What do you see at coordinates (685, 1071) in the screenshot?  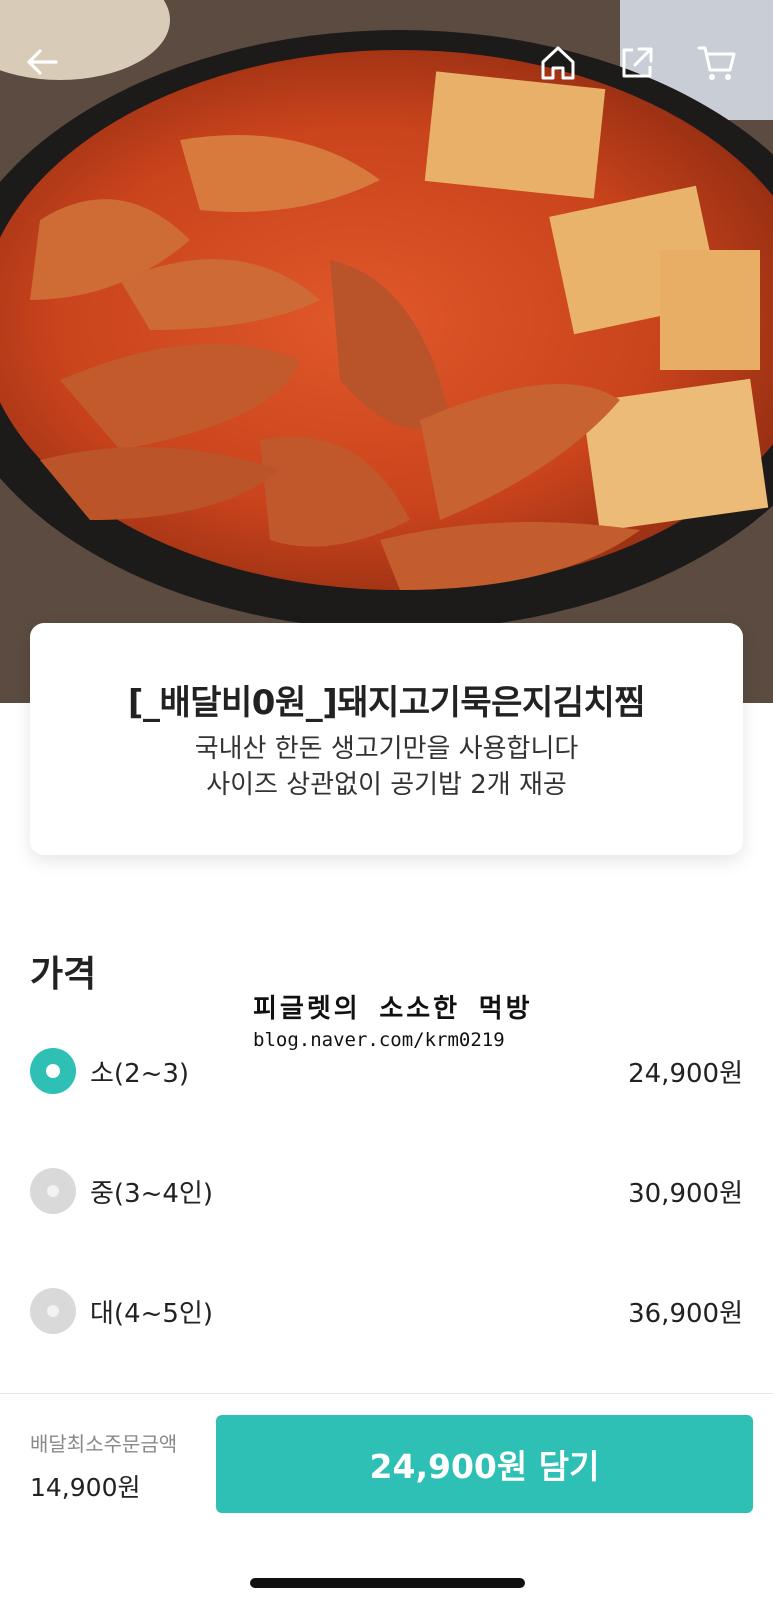 I see `option-price: 24,900원` at bounding box center [685, 1071].